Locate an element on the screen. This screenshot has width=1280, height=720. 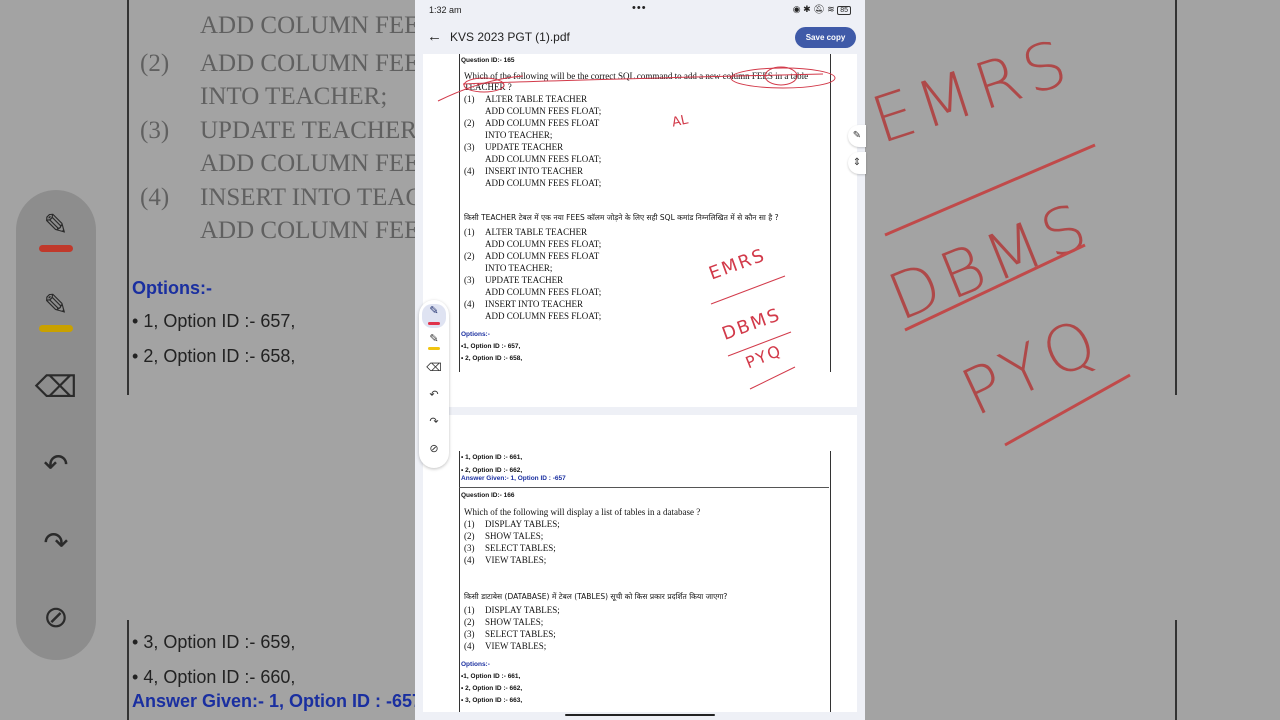
bluetooth-icon: ✱ is located at coordinates (807, 9).